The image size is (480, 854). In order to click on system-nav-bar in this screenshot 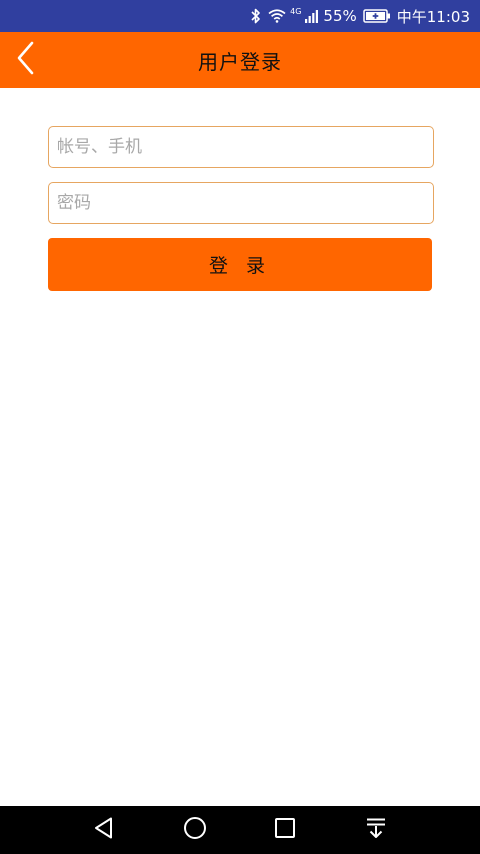, I will do `click(240, 830)`.